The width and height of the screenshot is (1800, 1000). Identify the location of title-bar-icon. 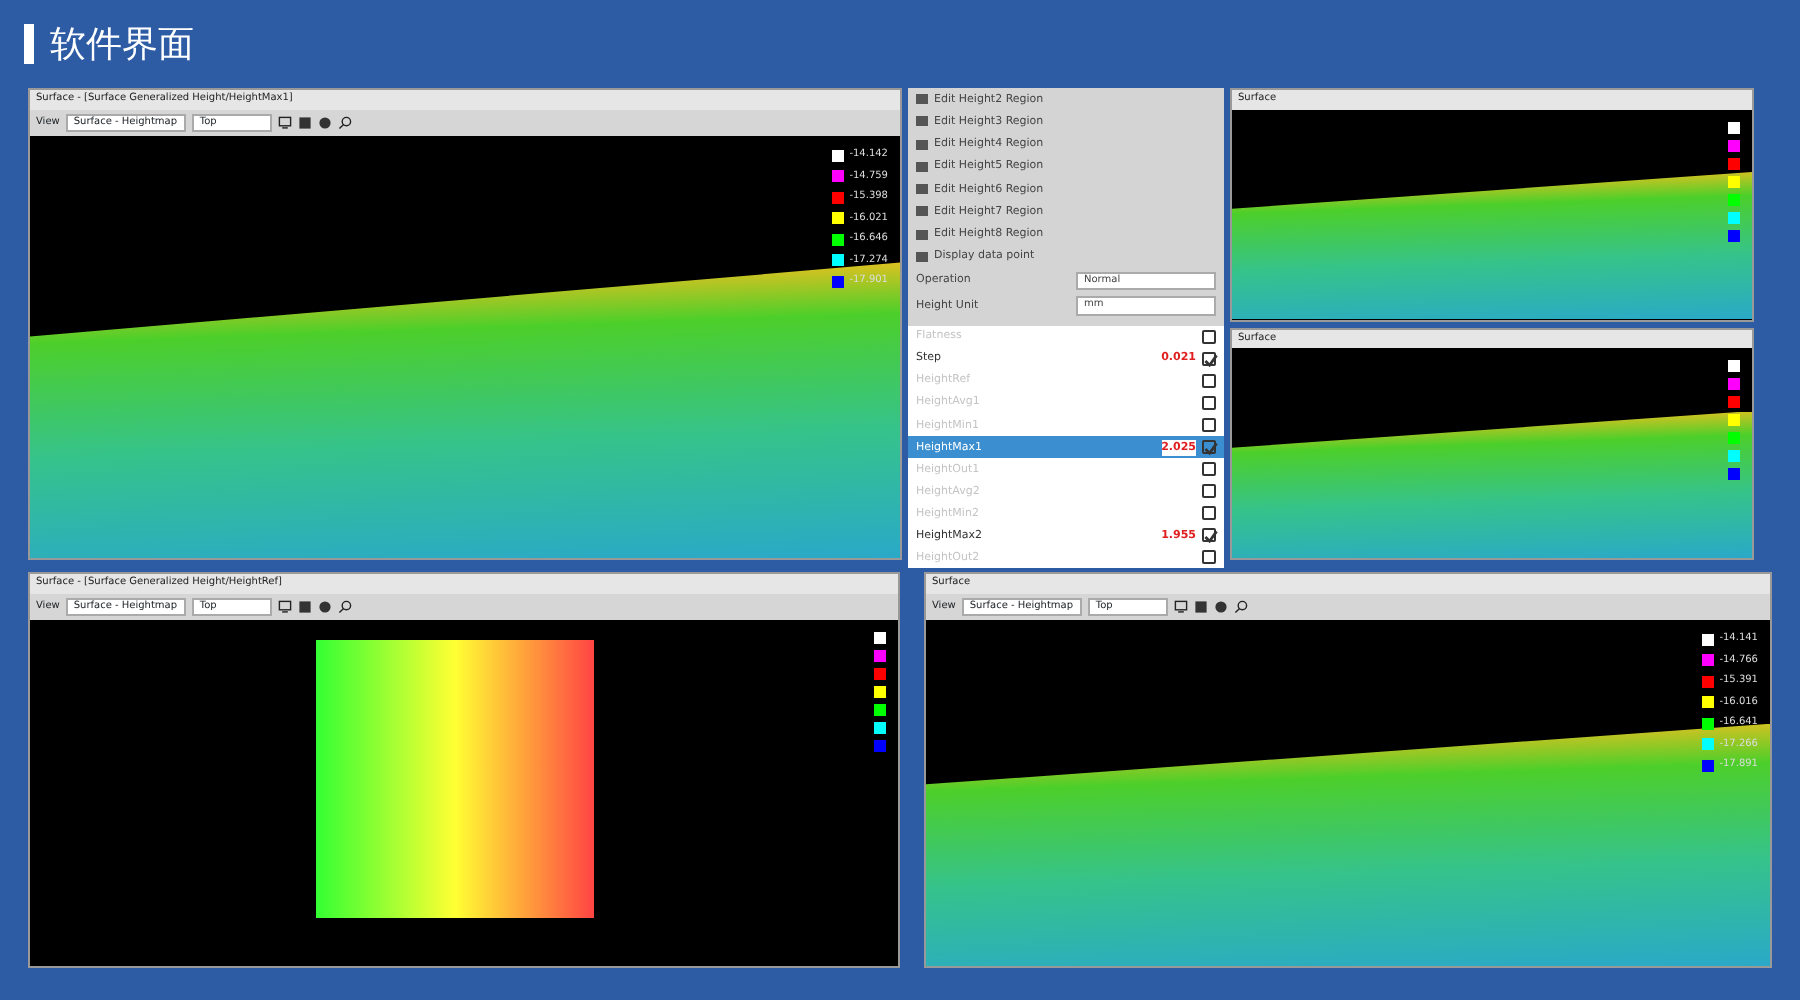
(29, 44).